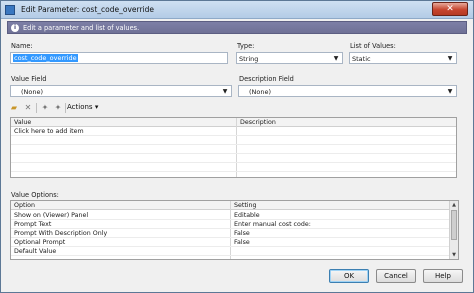  I want to click on description-field-select: (None) ▼, so click(347, 91).